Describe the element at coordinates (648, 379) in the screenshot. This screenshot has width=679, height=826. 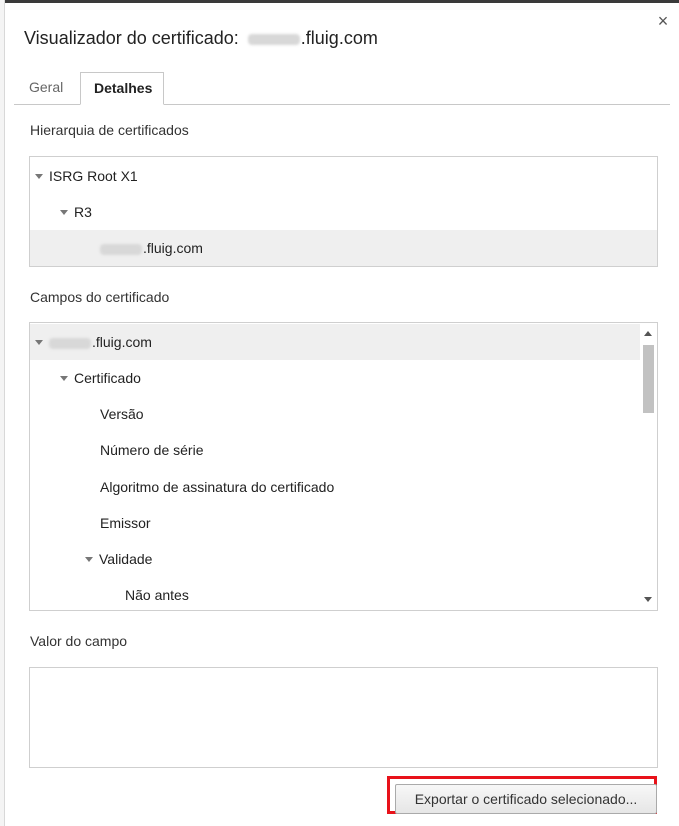
I see `scroll-thumb` at that location.